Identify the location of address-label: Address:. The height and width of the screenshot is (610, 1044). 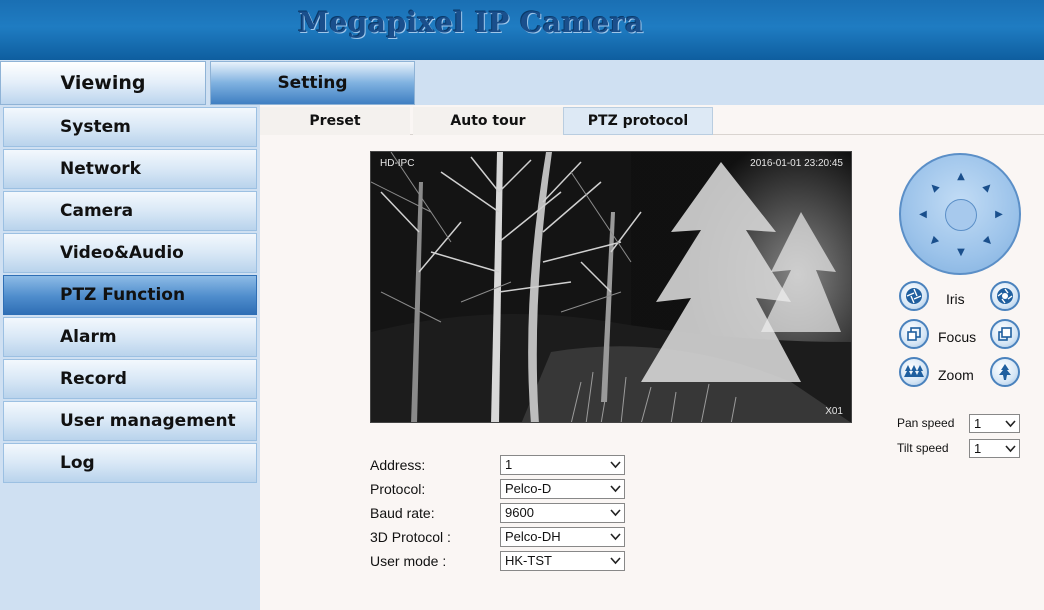
(398, 465).